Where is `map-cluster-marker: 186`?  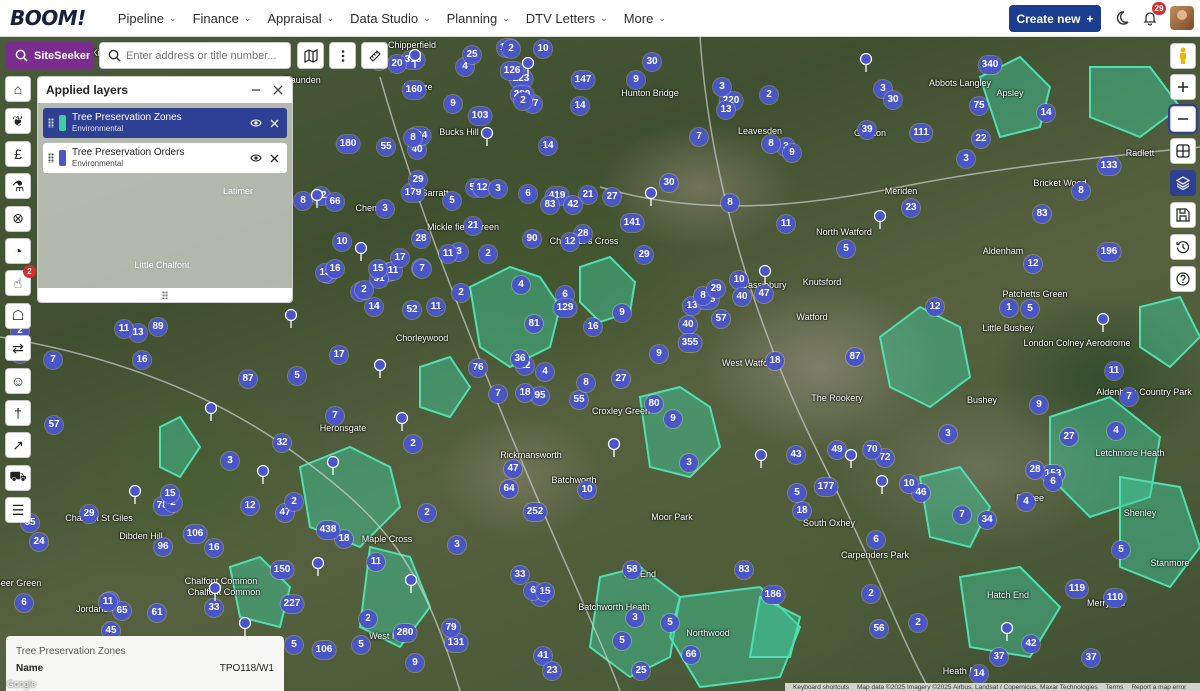 map-cluster-marker: 186 is located at coordinates (773, 595).